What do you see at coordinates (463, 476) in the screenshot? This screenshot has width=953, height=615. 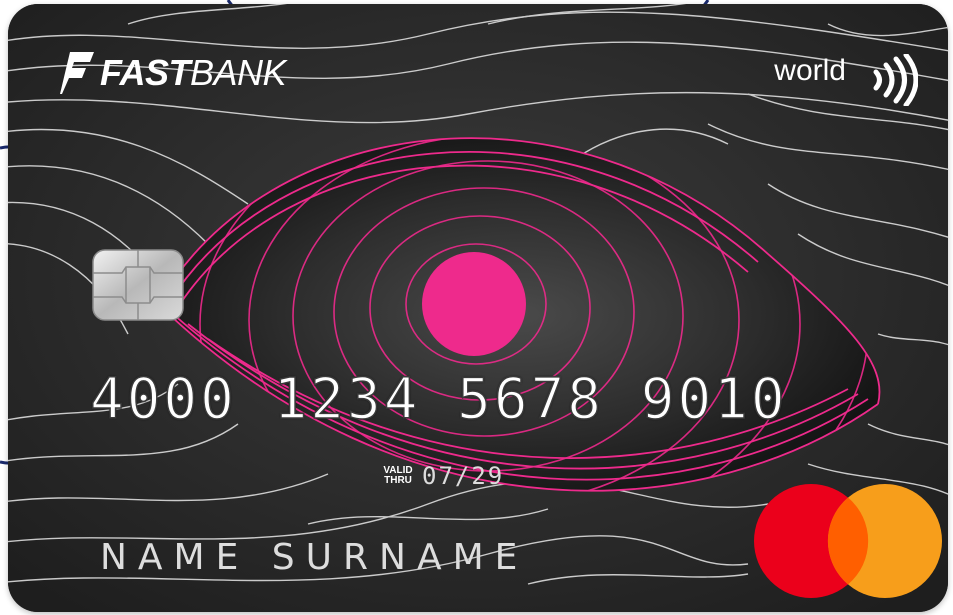 I see `expiry-date: 07/29` at bounding box center [463, 476].